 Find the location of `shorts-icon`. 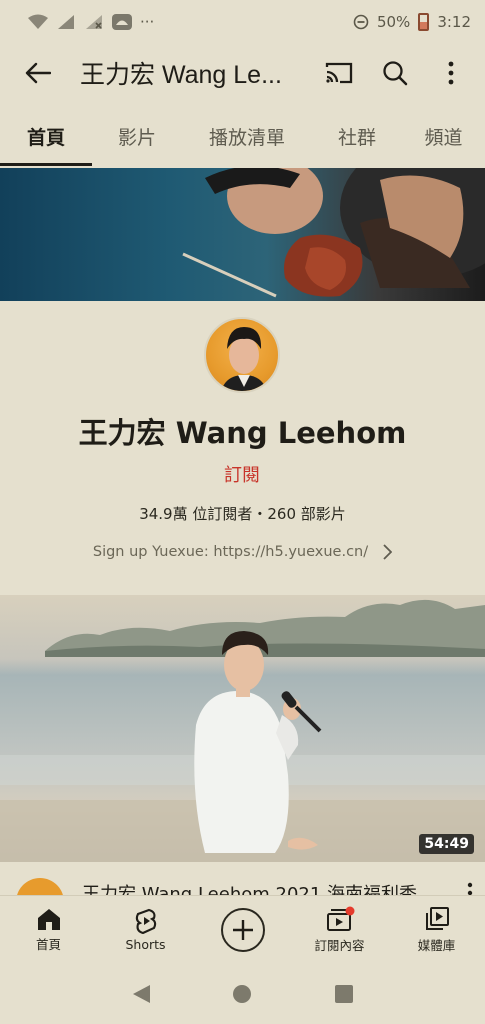

shorts-icon is located at coordinates (145, 921).